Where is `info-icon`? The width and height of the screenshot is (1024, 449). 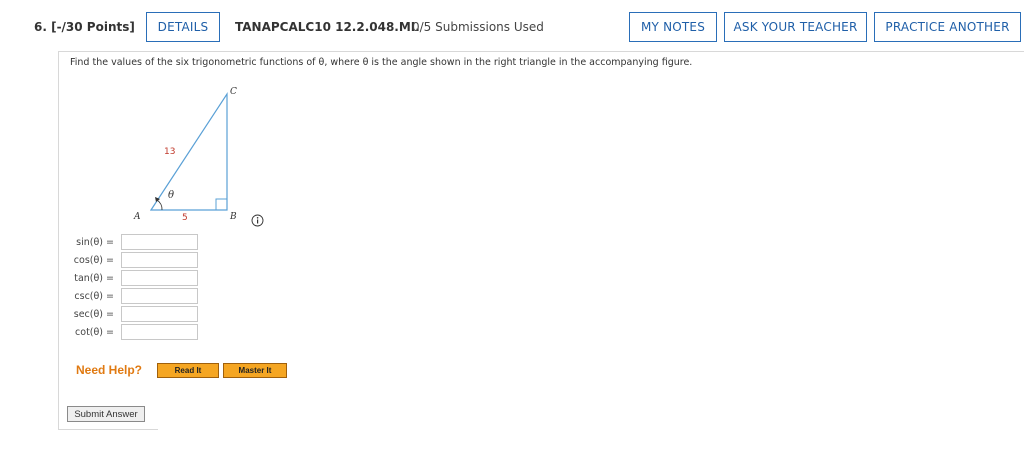
info-icon is located at coordinates (258, 221).